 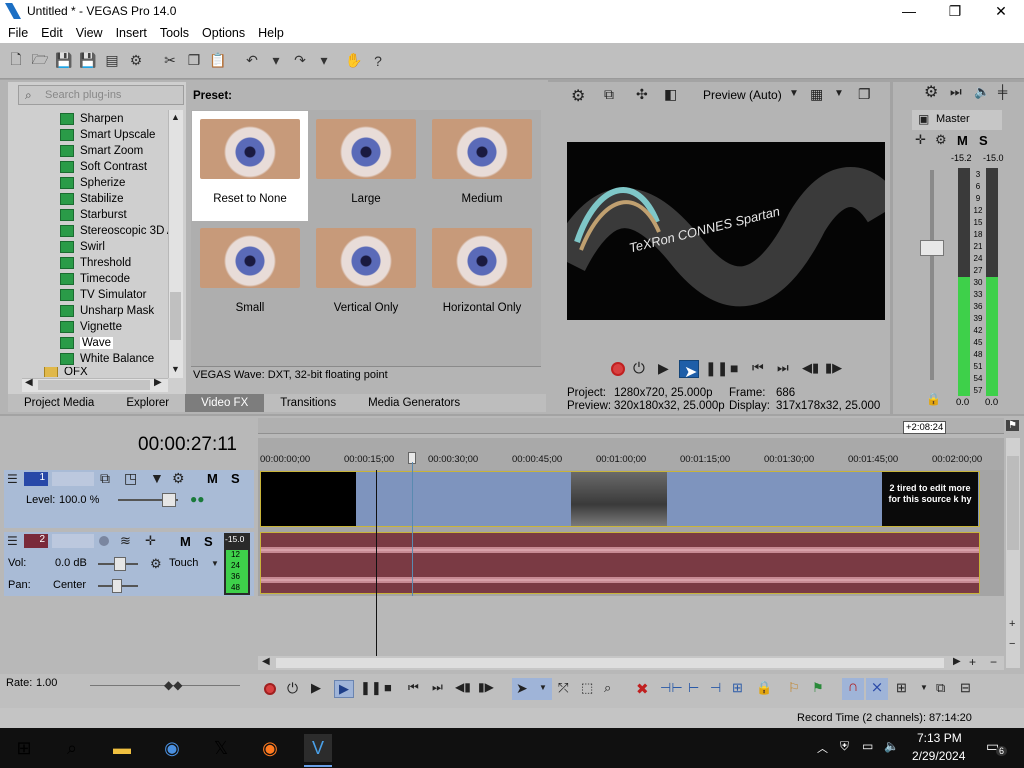 I want to click on trim-end-icon: ⊣, so click(x=715, y=688).